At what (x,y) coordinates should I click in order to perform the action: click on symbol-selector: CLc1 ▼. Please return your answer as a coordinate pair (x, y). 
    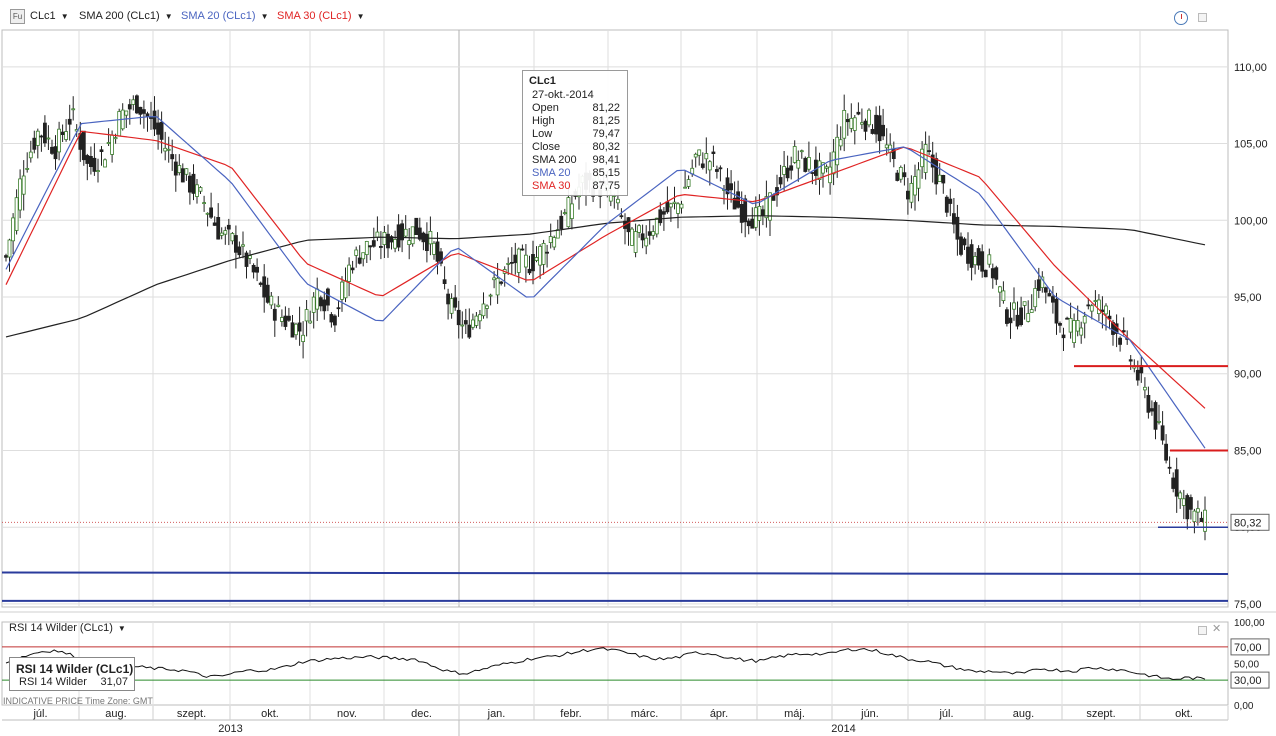
    Looking at the image, I should click on (49, 16).